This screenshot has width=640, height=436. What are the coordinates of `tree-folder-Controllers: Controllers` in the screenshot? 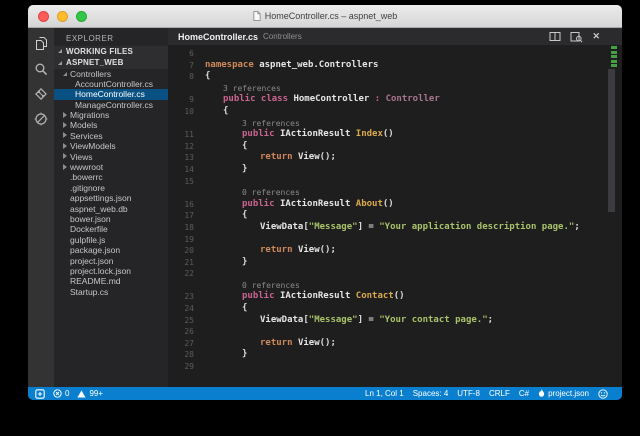 It's located at (111, 74).